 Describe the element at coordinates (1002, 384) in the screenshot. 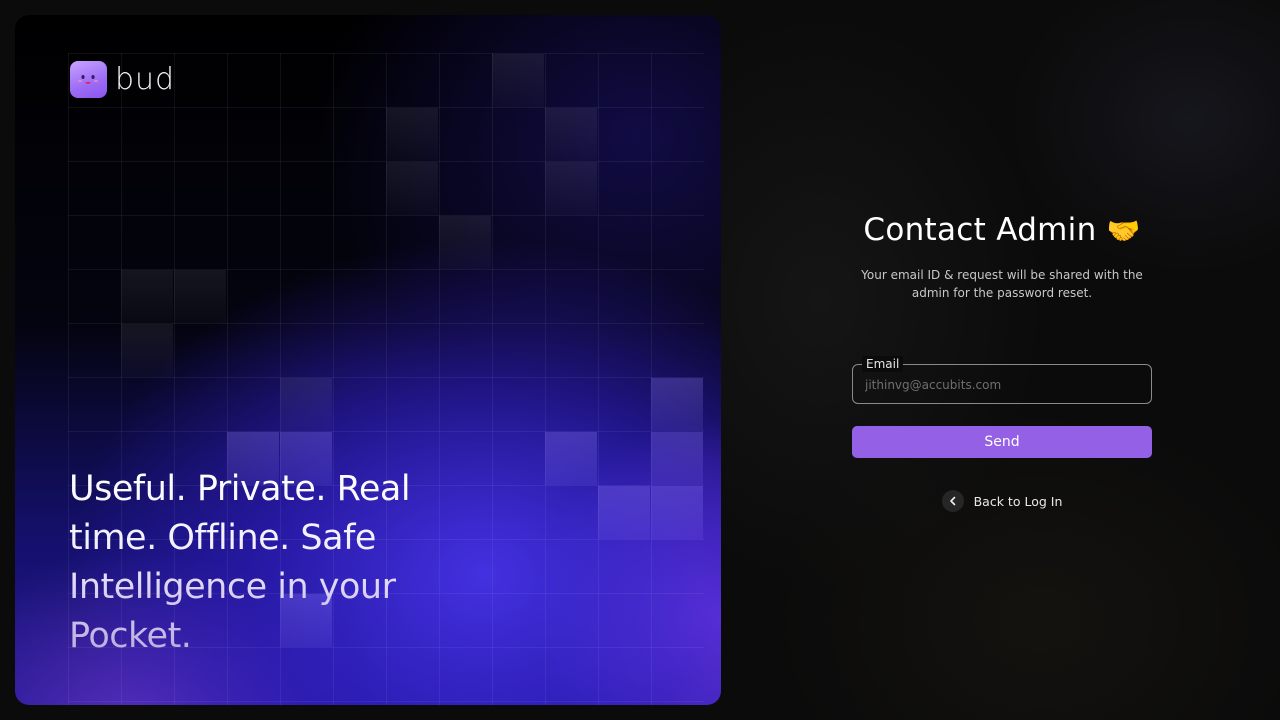

I see `email-input` at that location.